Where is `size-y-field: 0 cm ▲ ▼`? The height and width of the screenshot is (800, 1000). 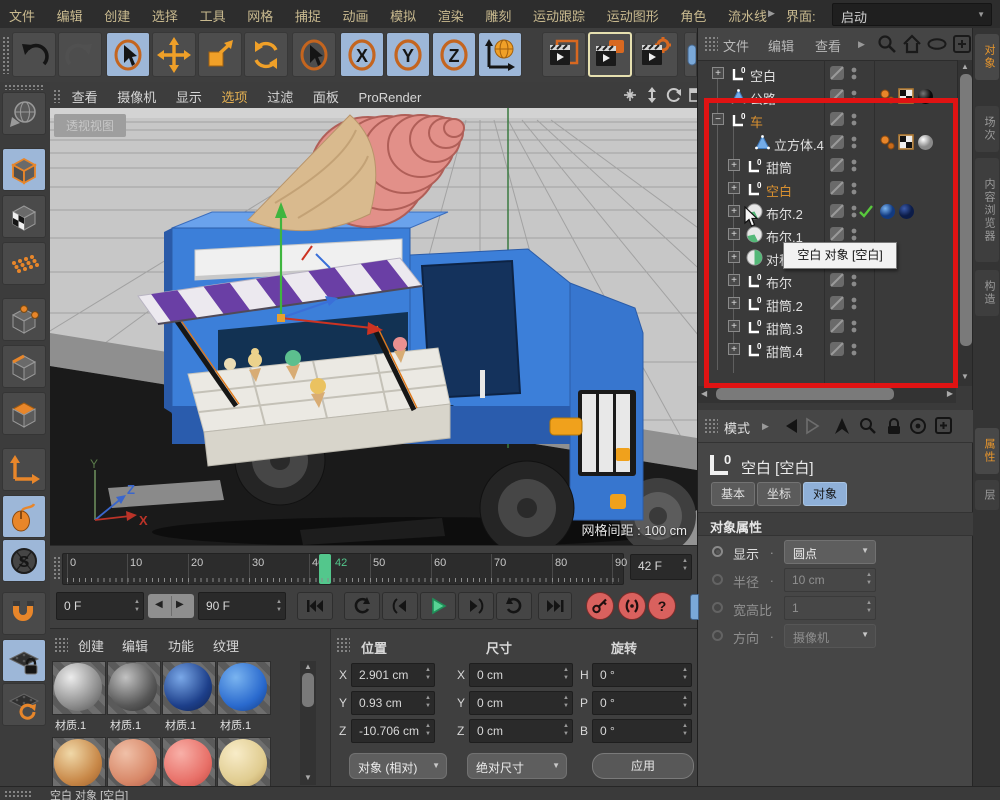
size-y-field: 0 cm ▲ ▼ is located at coordinates (521, 703).